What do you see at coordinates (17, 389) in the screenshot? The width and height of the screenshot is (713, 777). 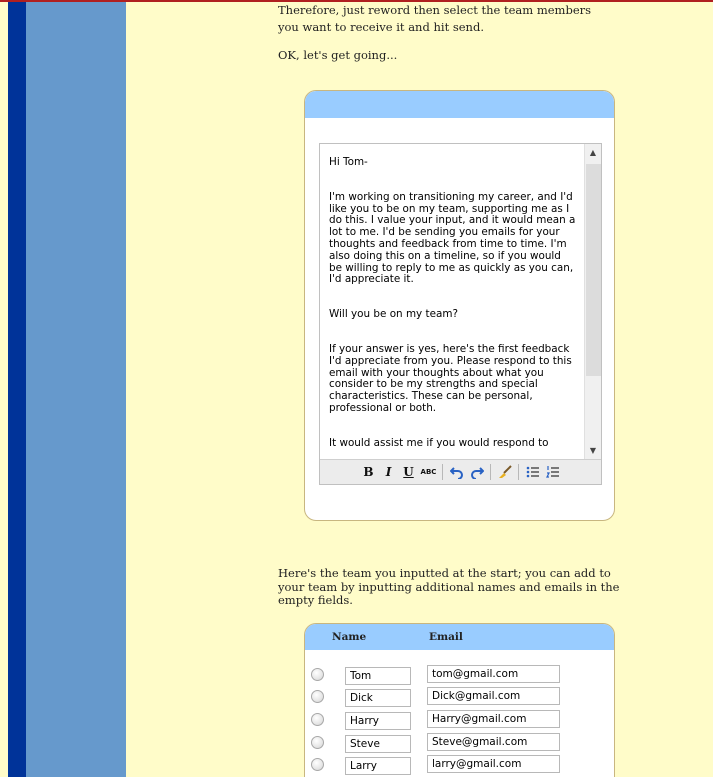 I see `sidebar-dark-bar` at bounding box center [17, 389].